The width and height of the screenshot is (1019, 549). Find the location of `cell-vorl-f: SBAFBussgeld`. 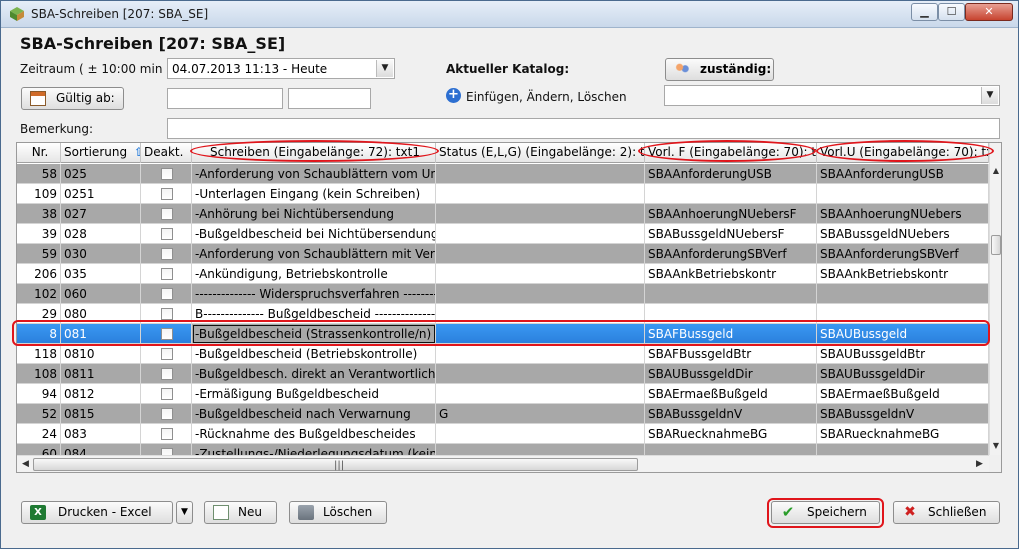

cell-vorl-f: SBAFBussgeld is located at coordinates (731, 334).